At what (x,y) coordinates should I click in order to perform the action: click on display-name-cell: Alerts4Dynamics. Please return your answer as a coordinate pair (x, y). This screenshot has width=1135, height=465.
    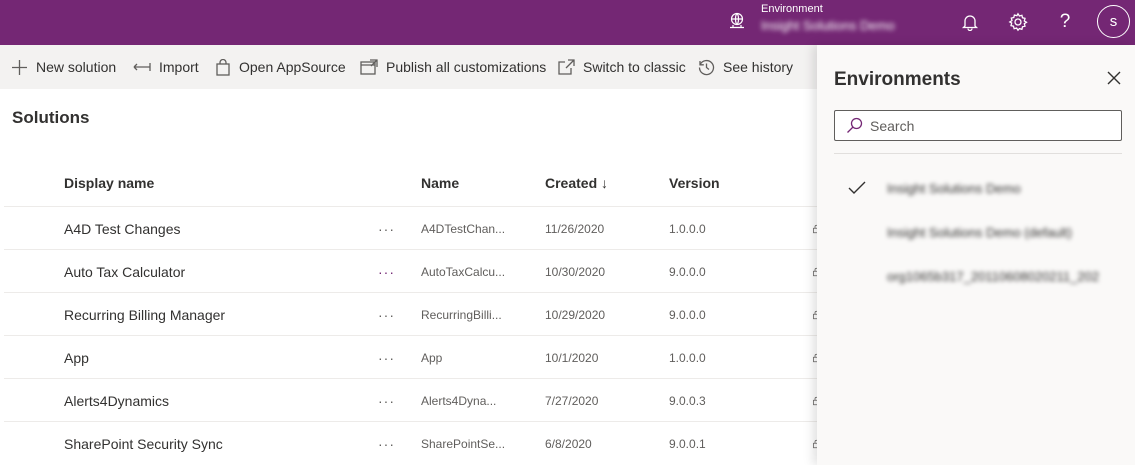
    Looking at the image, I should click on (116, 400).